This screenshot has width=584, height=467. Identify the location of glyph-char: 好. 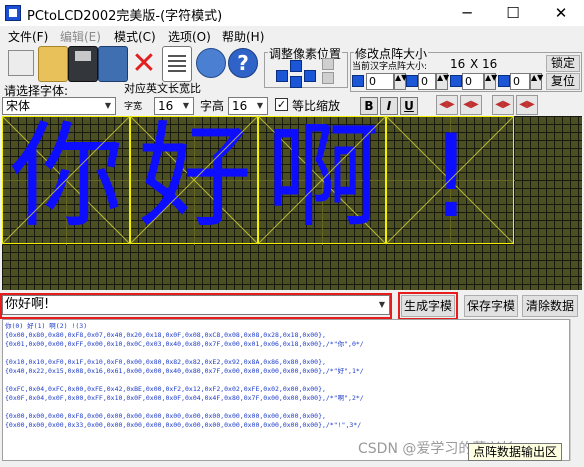
(194, 179).